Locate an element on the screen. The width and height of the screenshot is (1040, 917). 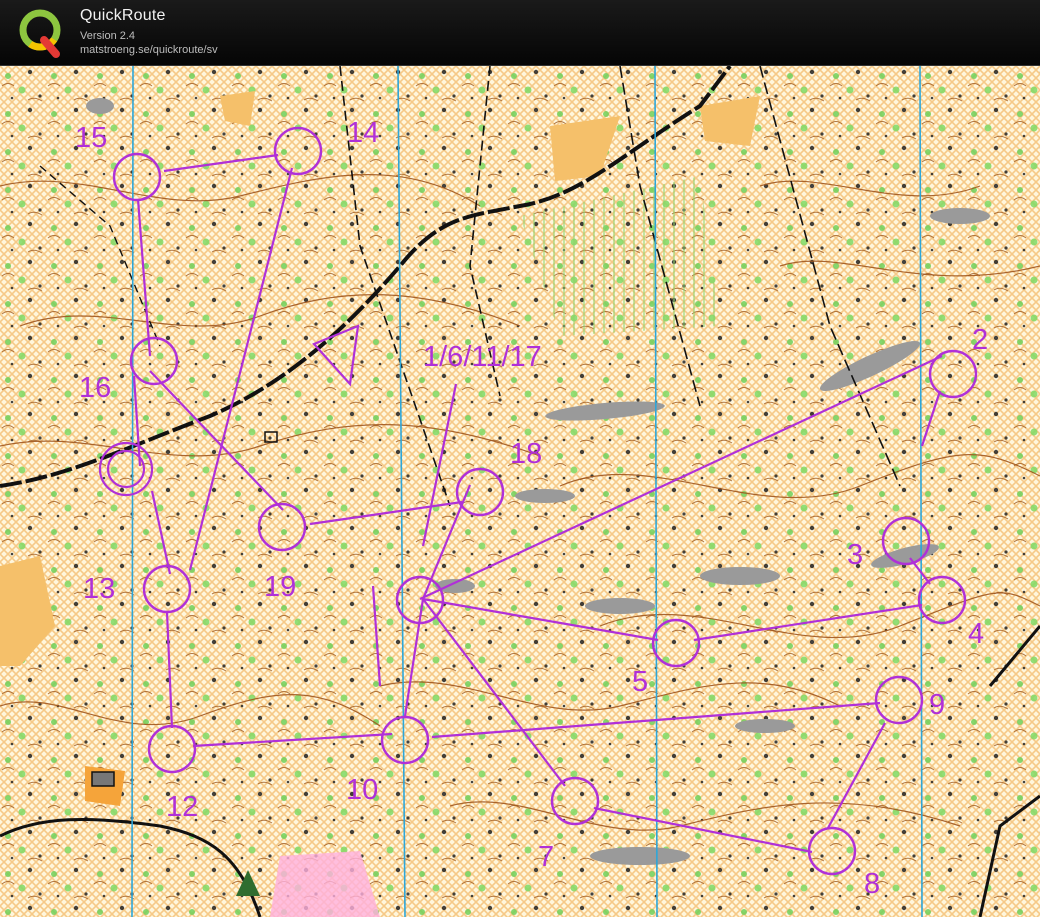
control-label-19: 19 is located at coordinates (280, 587).